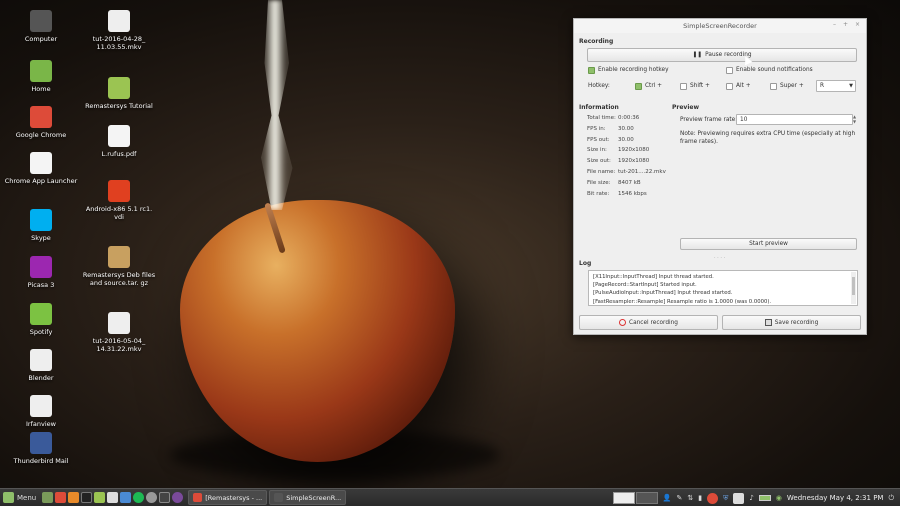 The height and width of the screenshot is (506, 900). What do you see at coordinates (119, 141) in the screenshot?
I see `desktop-icon: L.rufus.pdf` at bounding box center [119, 141].